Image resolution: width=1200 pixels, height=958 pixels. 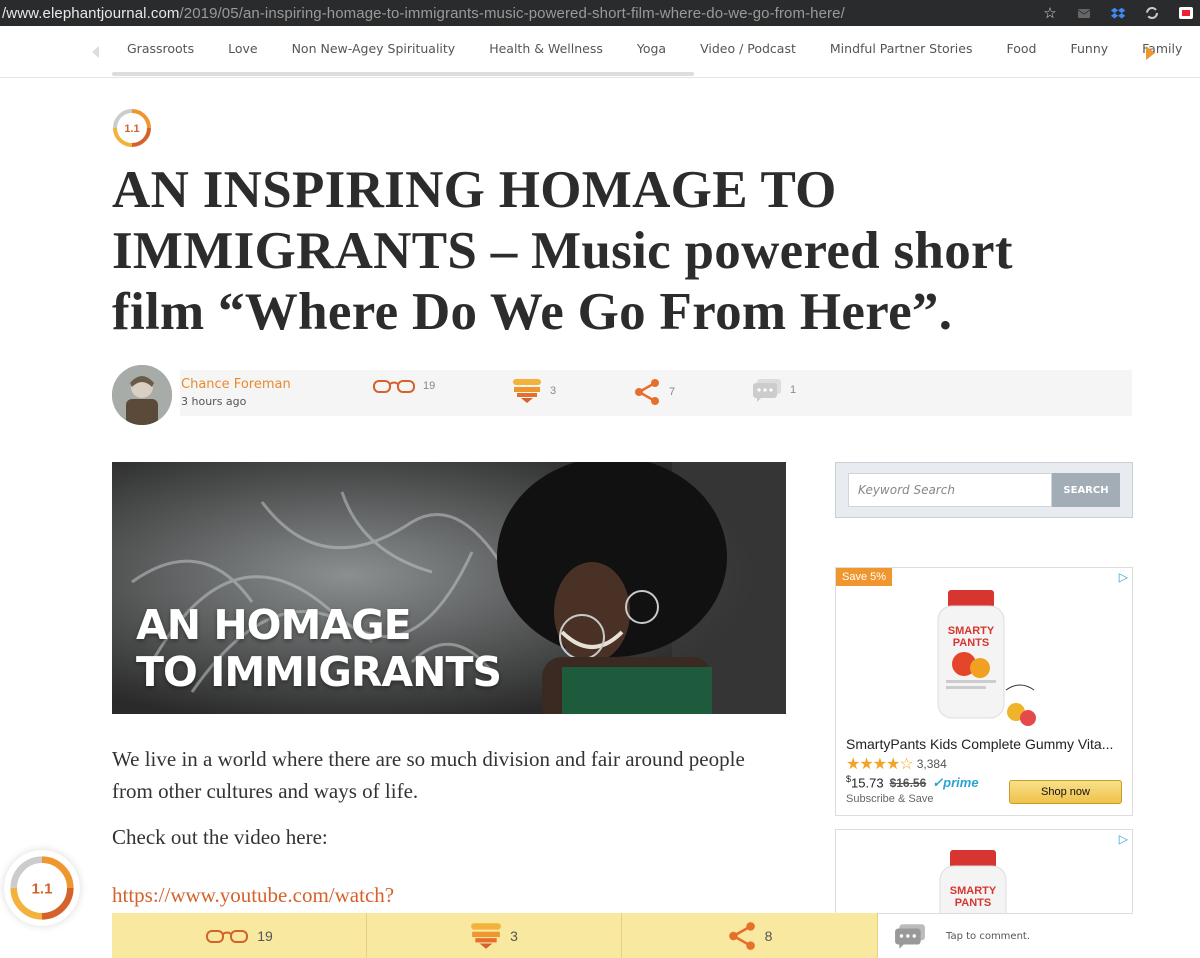 What do you see at coordinates (867, 783) in the screenshot?
I see `price-value: 15.73` at bounding box center [867, 783].